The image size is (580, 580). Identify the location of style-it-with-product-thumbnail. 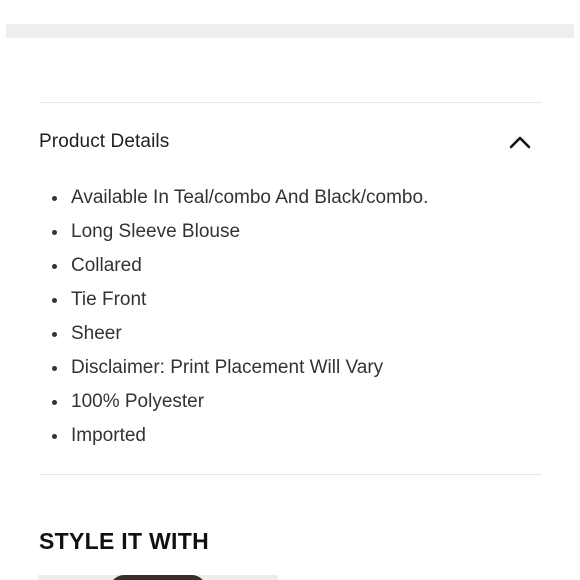
(158, 577).